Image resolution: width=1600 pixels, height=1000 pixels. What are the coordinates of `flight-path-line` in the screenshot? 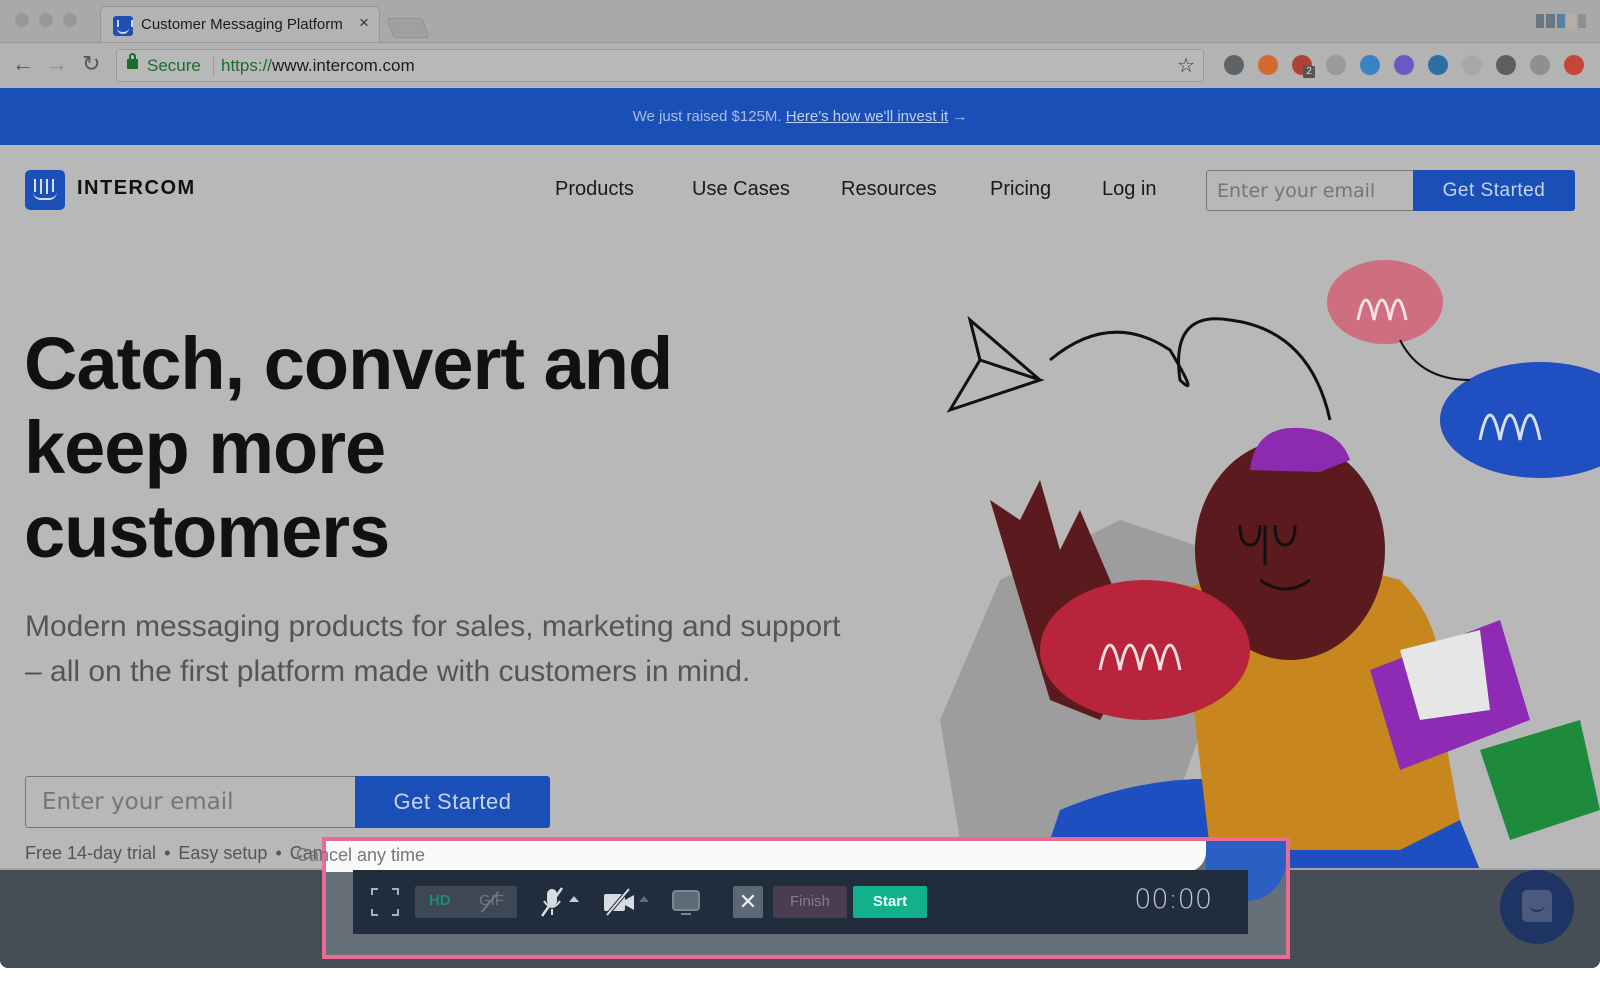 It's located at (1190, 369).